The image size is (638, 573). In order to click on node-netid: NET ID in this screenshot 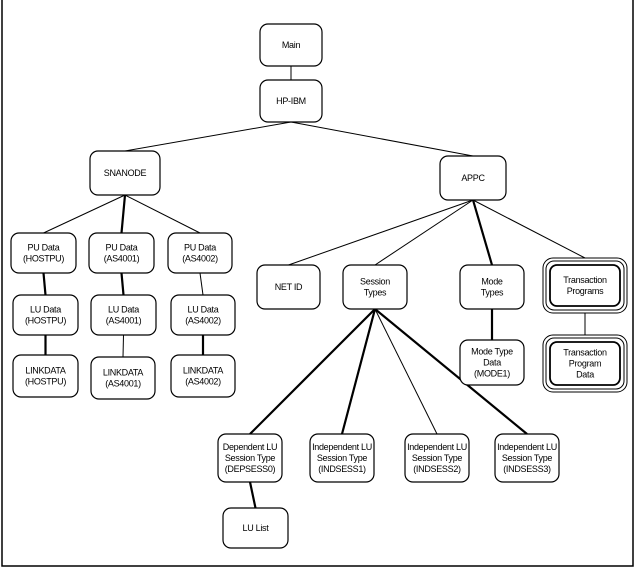, I will do `click(288, 287)`.